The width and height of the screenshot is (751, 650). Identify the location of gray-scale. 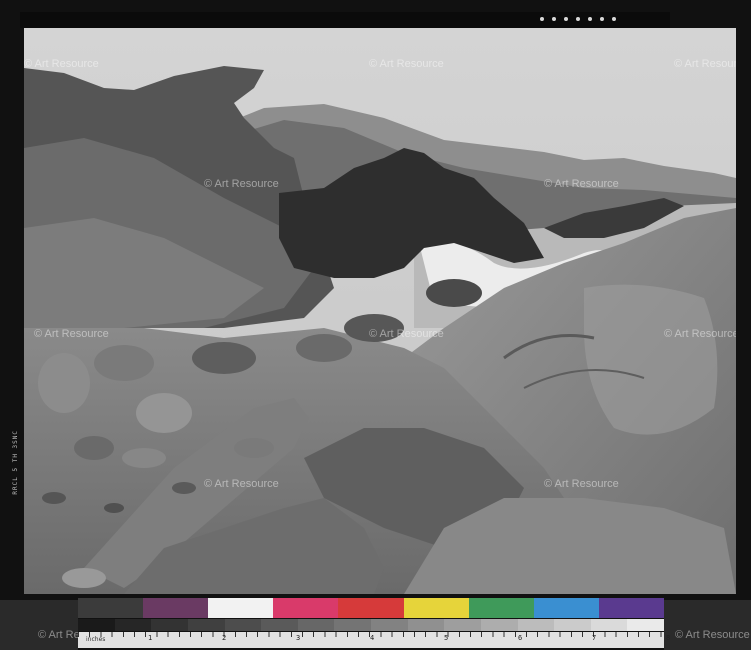
(371, 625).